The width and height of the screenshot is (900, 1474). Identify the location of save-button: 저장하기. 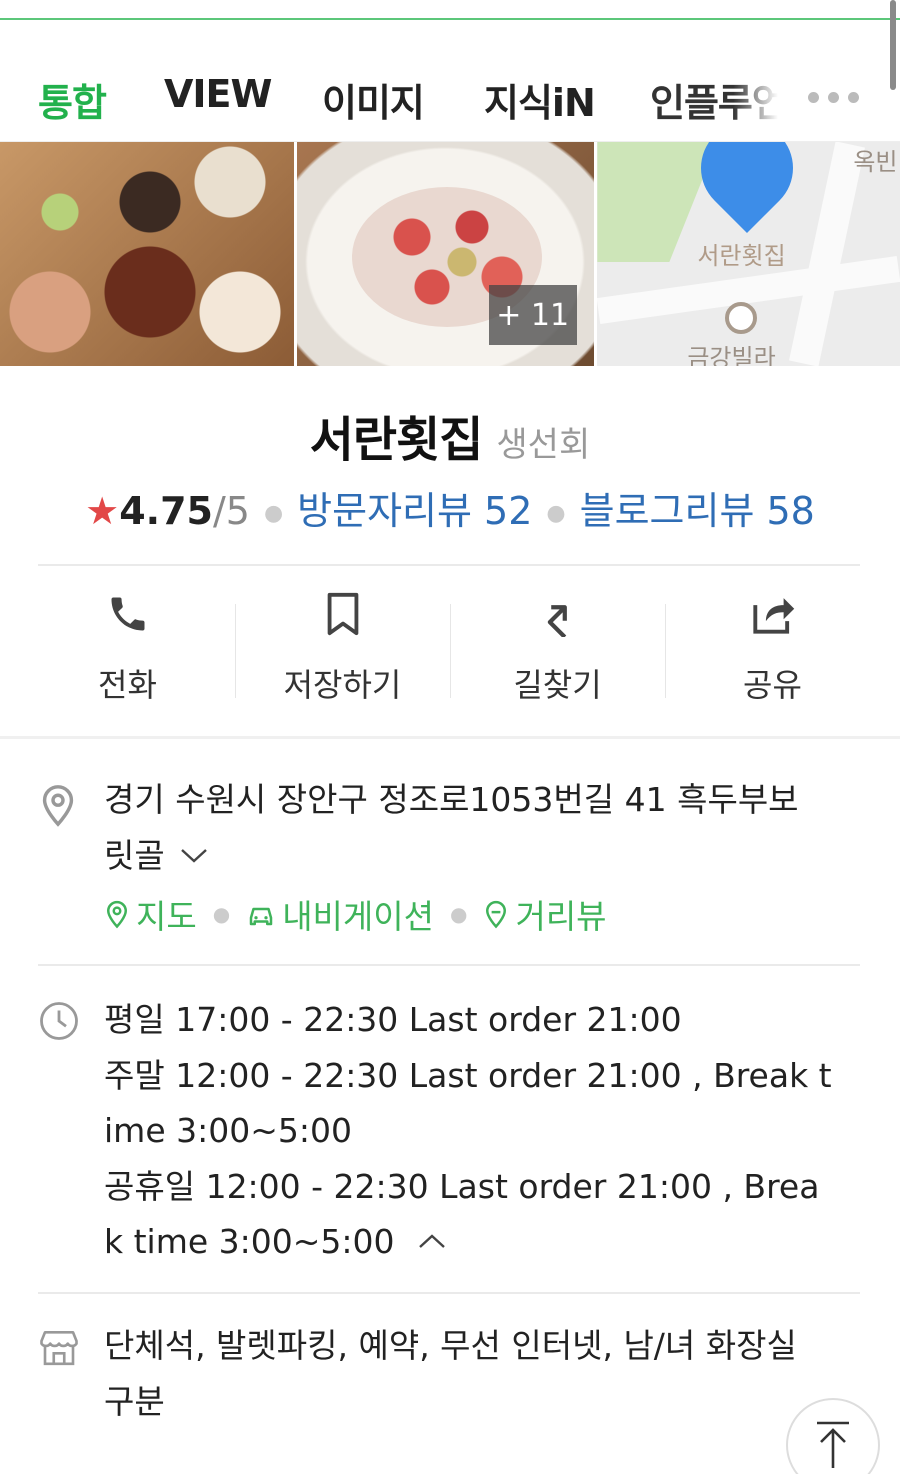
(342, 650).